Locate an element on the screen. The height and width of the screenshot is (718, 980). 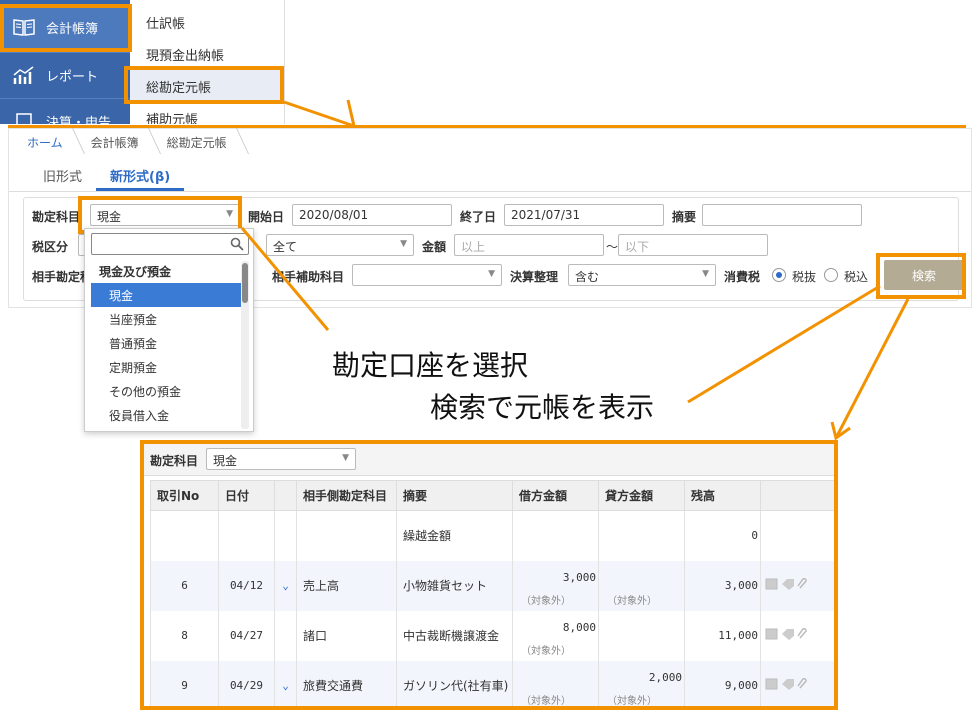
cell-debit: 3,000 （対象外） is located at coordinates (555, 585).